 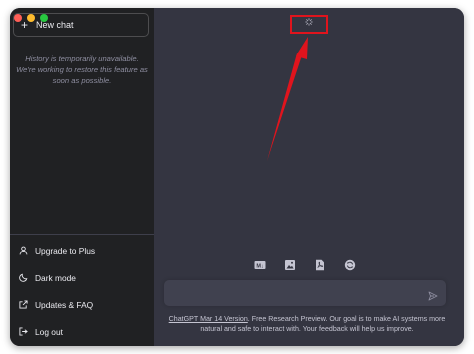 I want to click on markdown-icon: M↓, so click(x=260, y=265).